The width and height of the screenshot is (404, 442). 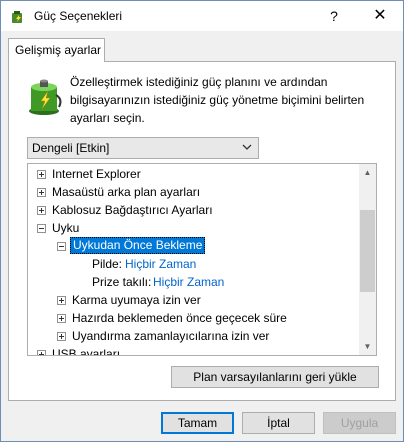 I want to click on scroll-down-icon: ▼, so click(x=367, y=346).